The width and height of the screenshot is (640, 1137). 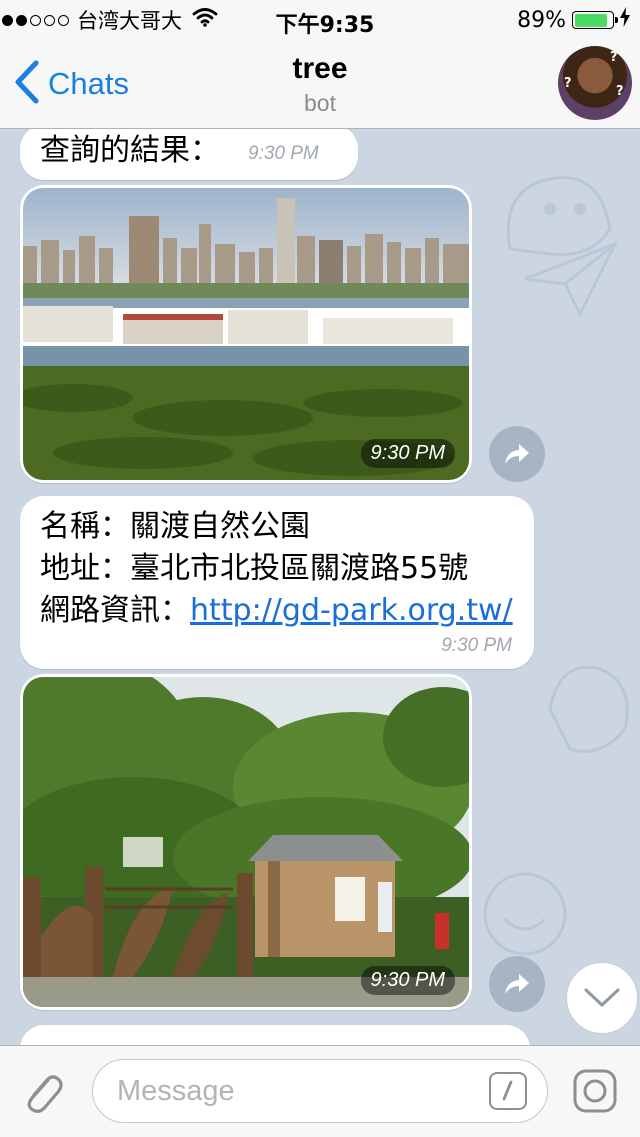 What do you see at coordinates (595, 1091) in the screenshot?
I see `camera-icon` at bounding box center [595, 1091].